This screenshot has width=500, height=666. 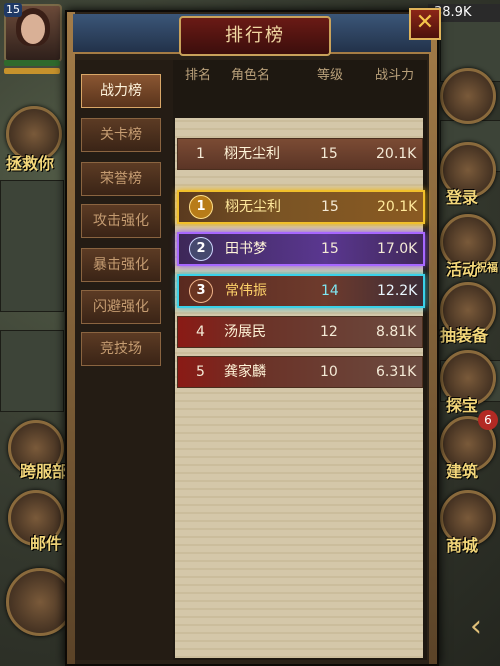 I want to click on player-level: 12, so click(x=329, y=332).